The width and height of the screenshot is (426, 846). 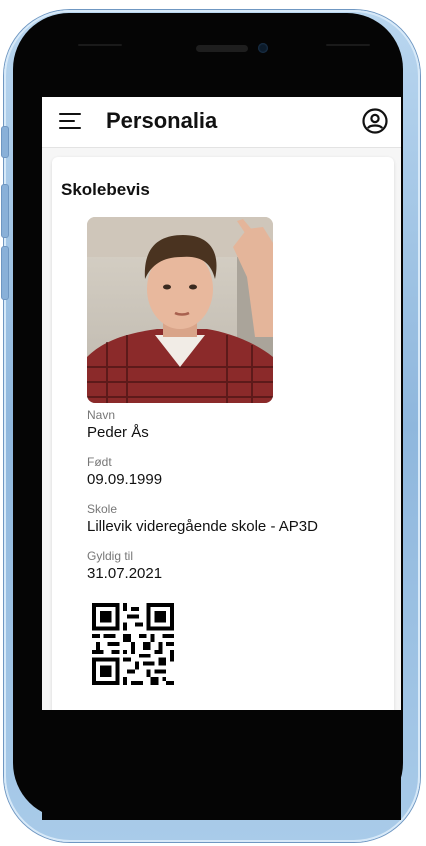 I want to click on field-value-school: Lillevik videregående skole - AP3D, so click(x=202, y=526).